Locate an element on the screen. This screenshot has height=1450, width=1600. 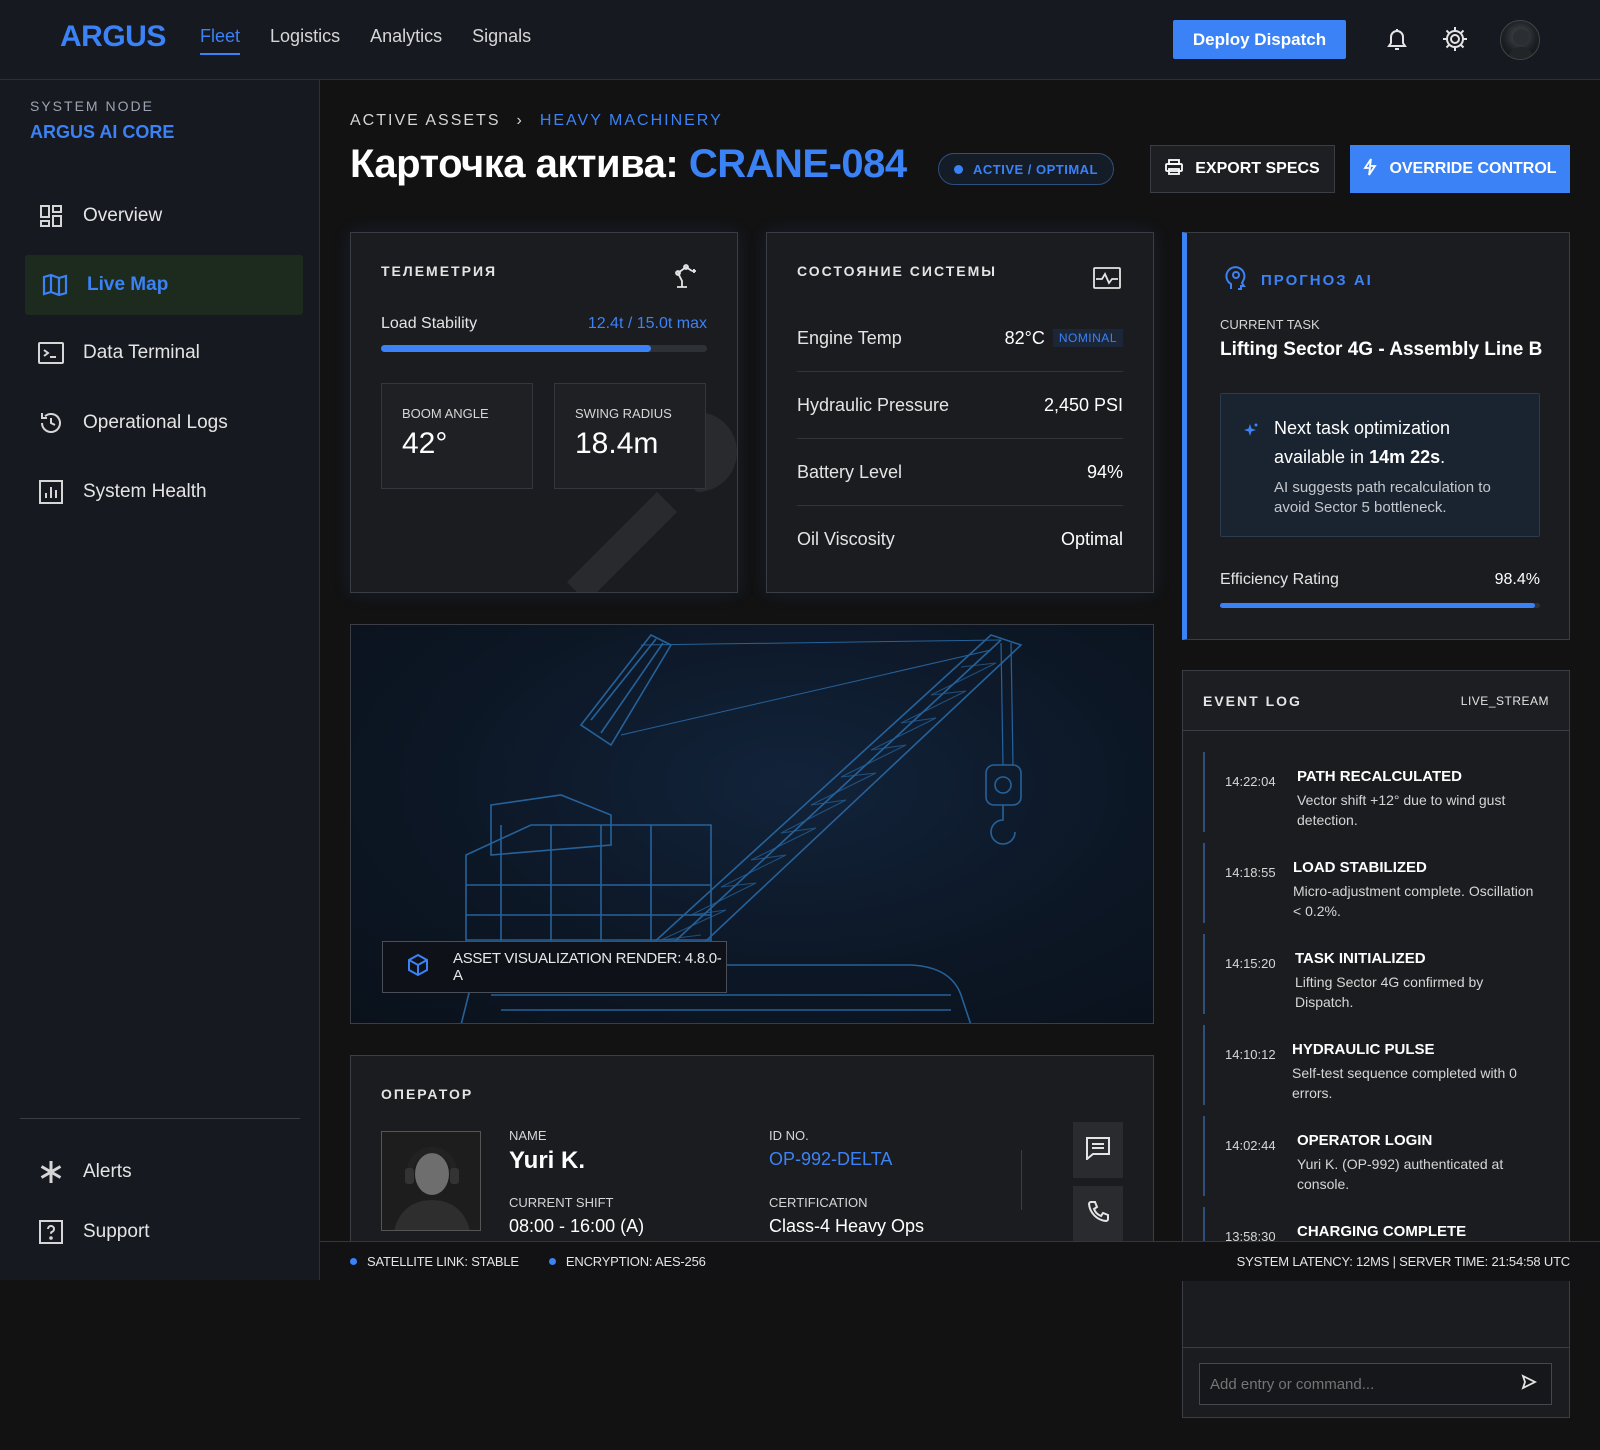
asset-render-panel: ASSET VISUALIZATION RENDER: 4.8.0-A is located at coordinates (752, 824).